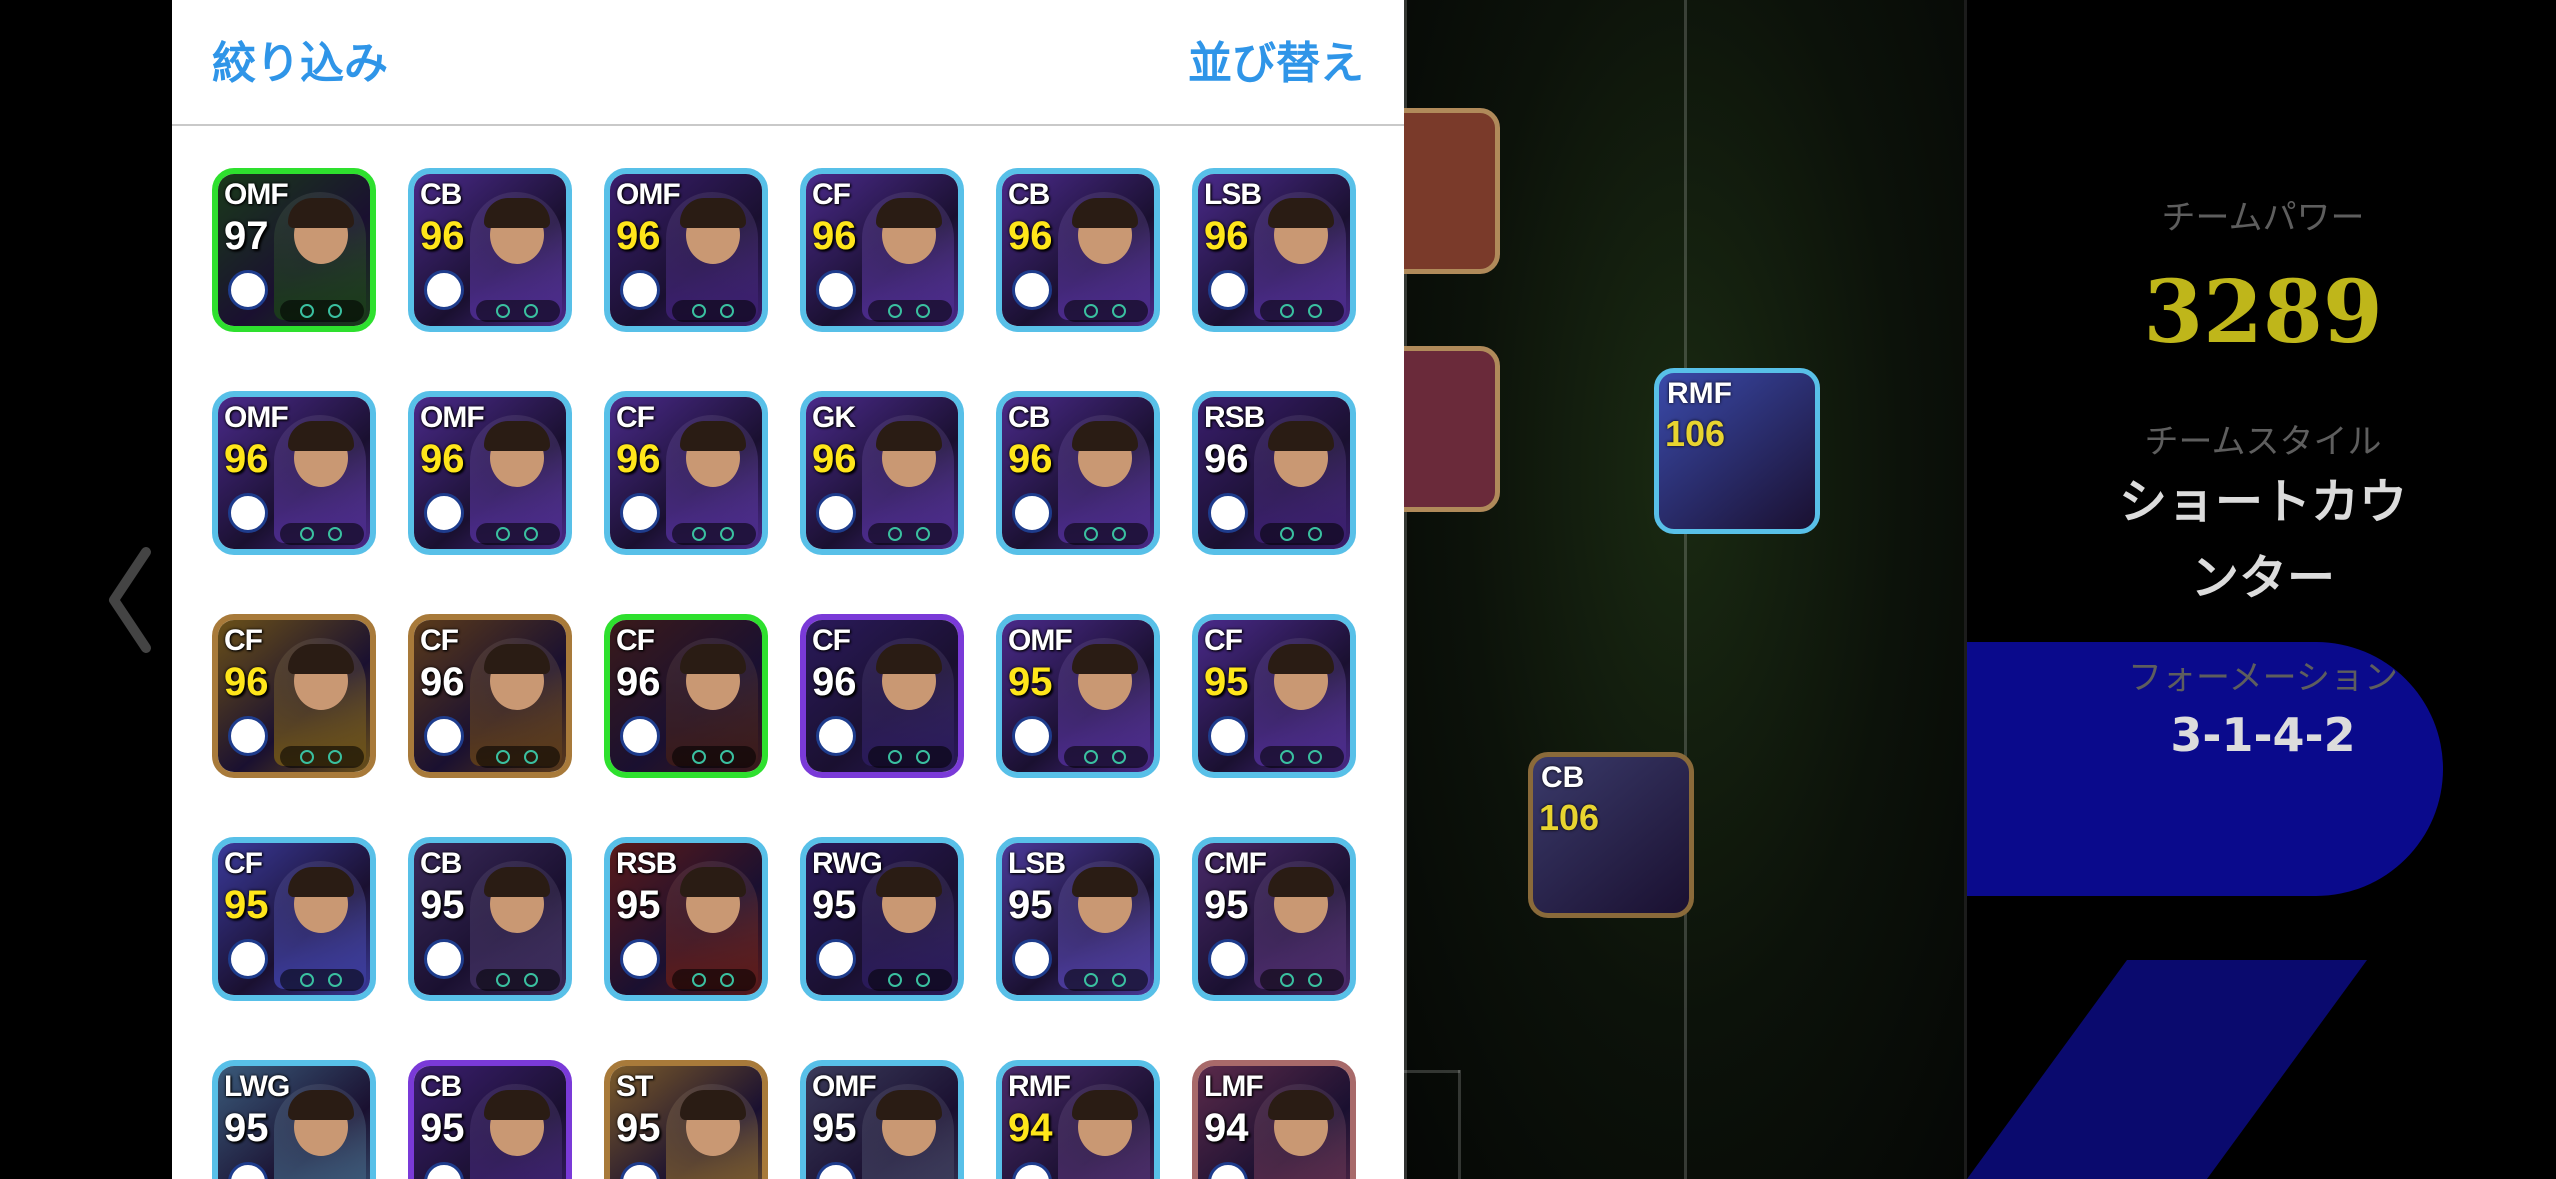  What do you see at coordinates (300, 64) in the screenshot?
I see `filter-button: 絞り込み` at bounding box center [300, 64].